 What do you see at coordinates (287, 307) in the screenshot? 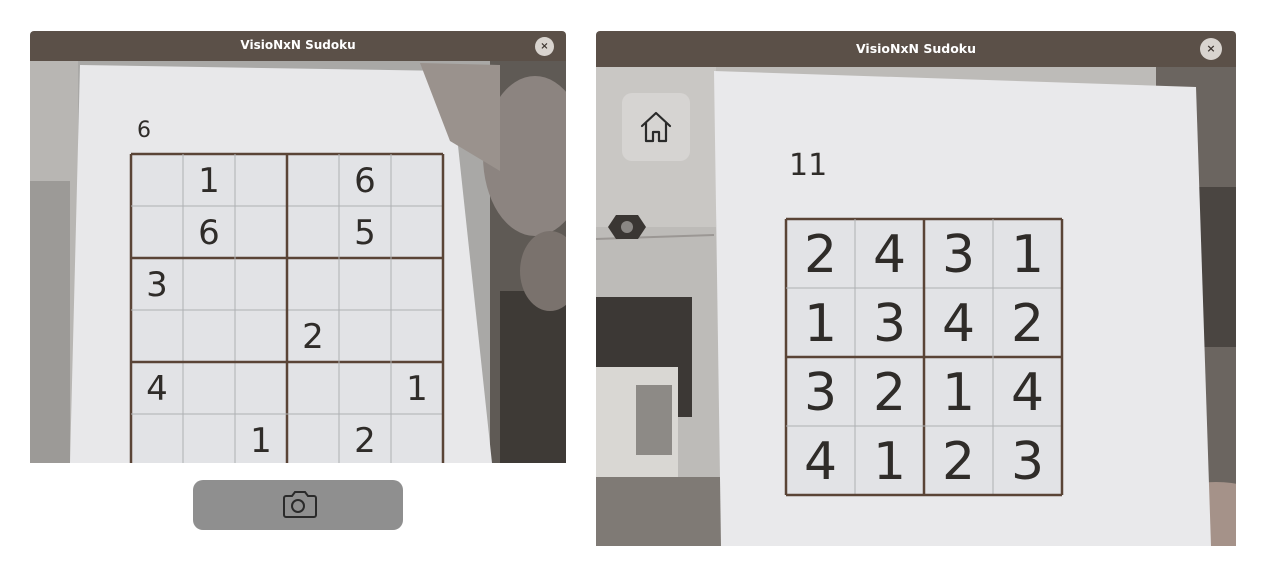
I see `sudoku-grid-6x6: 1 66 5324 11 2` at bounding box center [287, 307].